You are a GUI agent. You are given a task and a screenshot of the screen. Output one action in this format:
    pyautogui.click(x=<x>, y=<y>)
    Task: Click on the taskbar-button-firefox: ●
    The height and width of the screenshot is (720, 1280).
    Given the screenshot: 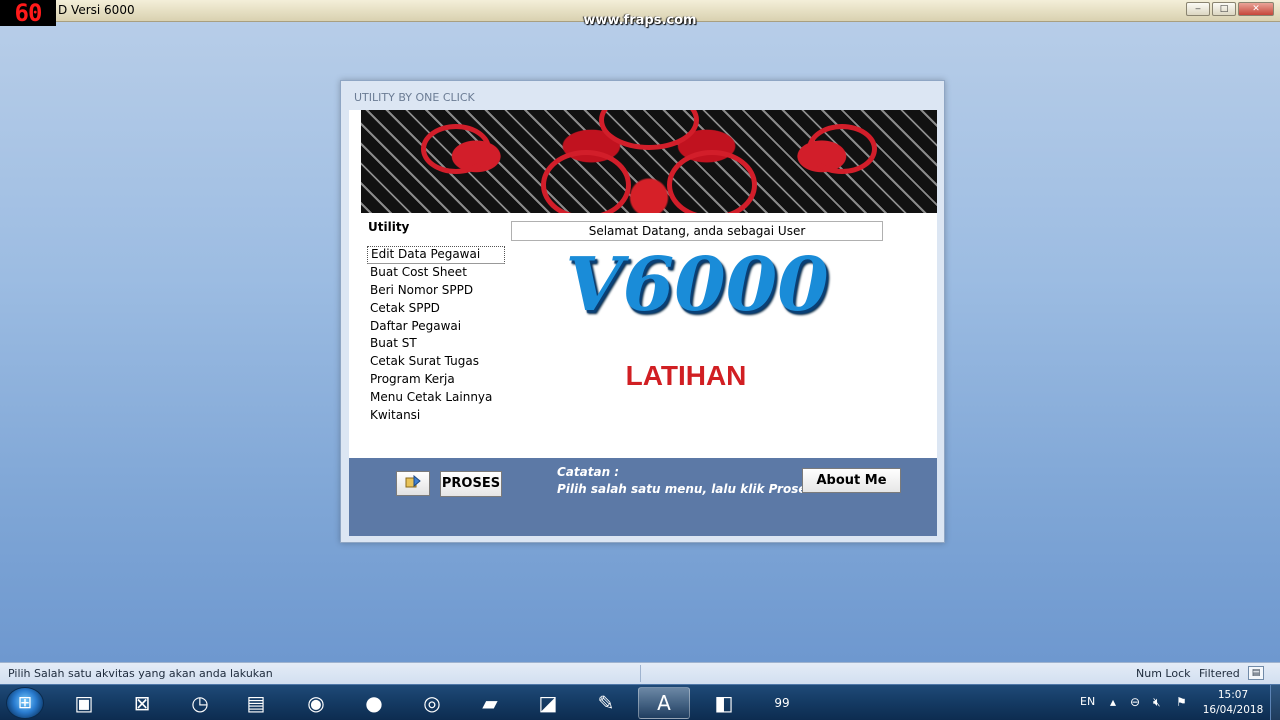 What is the action you would take?
    pyautogui.click(x=374, y=703)
    